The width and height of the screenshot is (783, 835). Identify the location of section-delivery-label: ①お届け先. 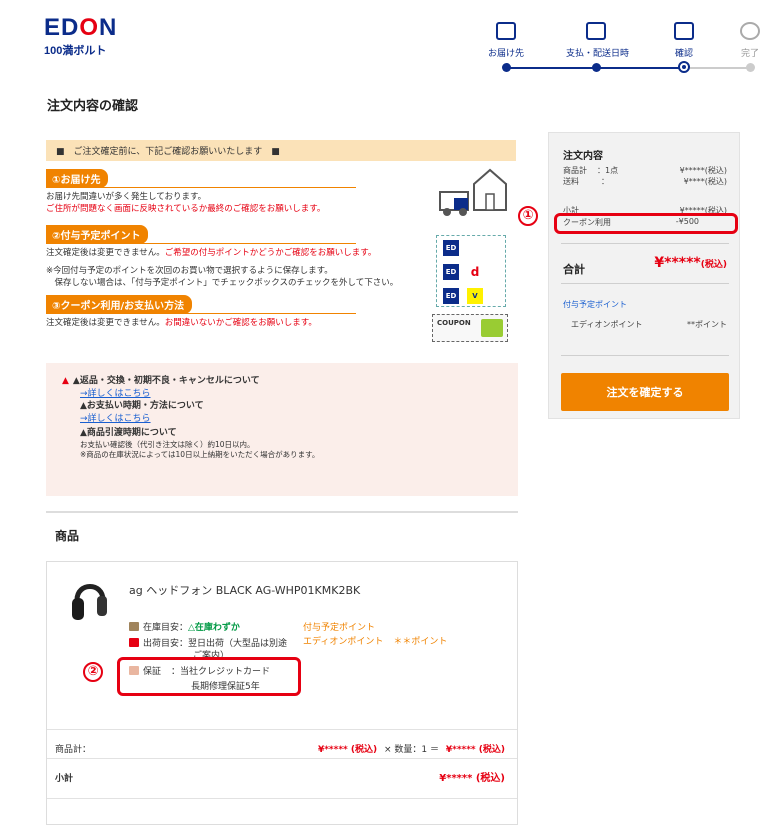
(77, 178).